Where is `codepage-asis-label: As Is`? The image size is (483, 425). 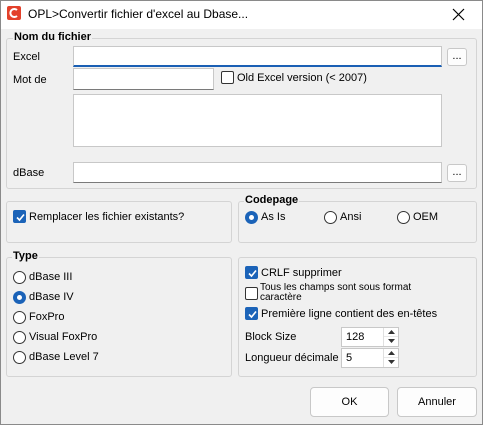
codepage-asis-label: As Is is located at coordinates (273, 217).